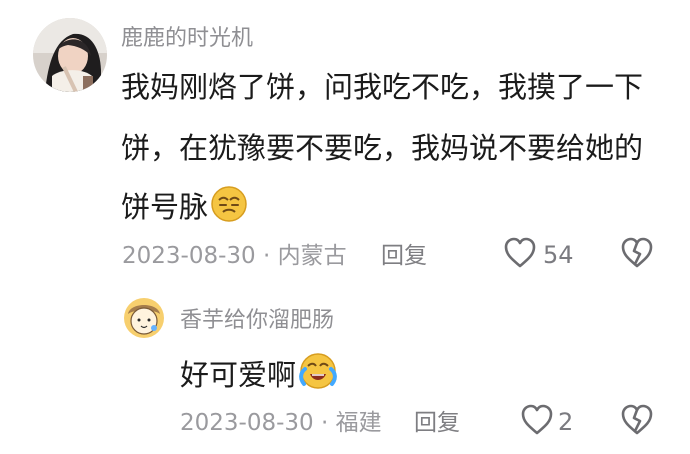 The image size is (690, 454). I want to click on comment-text-line-3: 饼号脉, so click(184, 210).